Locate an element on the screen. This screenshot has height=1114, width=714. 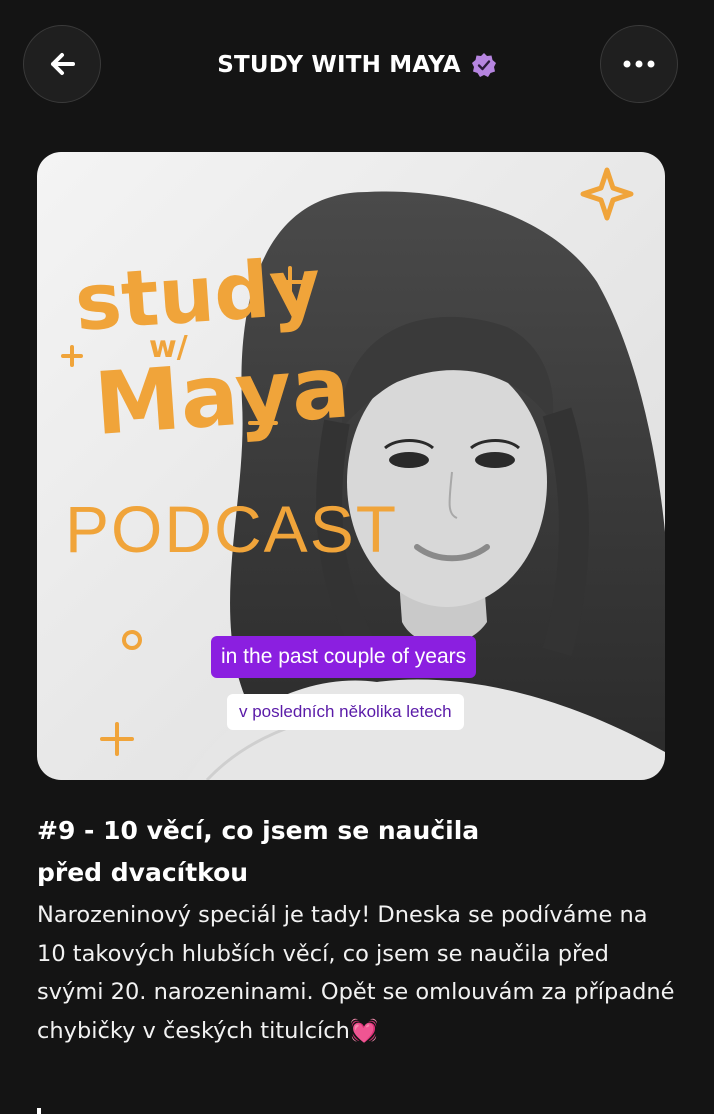
episode-title-line1: #9 - 10 věcí, co jsem se naučila is located at coordinates (258, 830).